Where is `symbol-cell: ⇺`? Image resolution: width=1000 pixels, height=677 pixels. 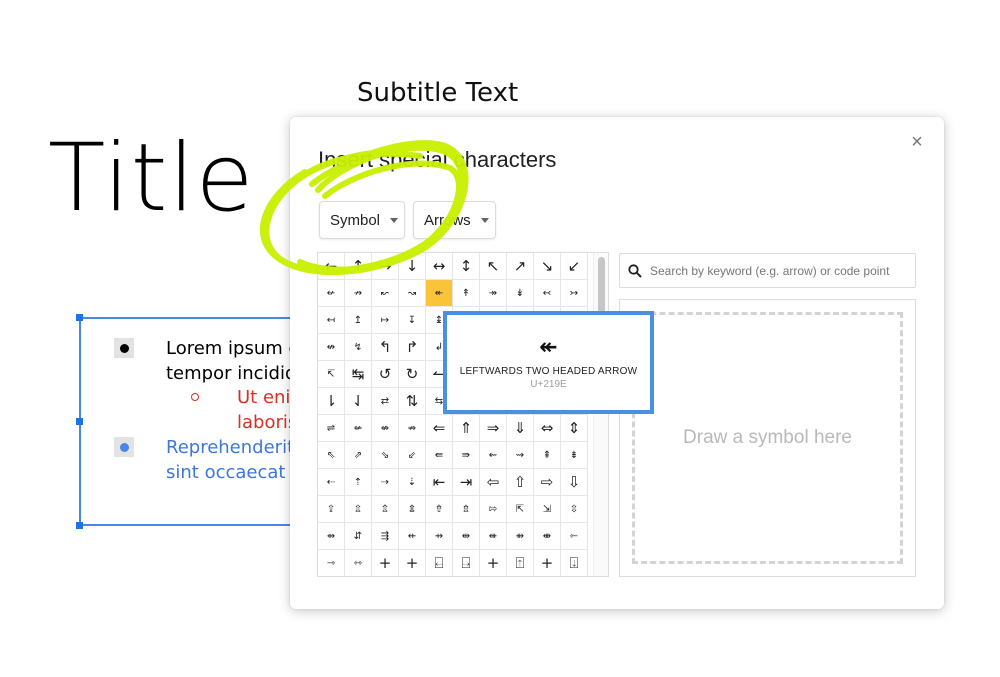 symbol-cell: ⇺ is located at coordinates (493, 536).